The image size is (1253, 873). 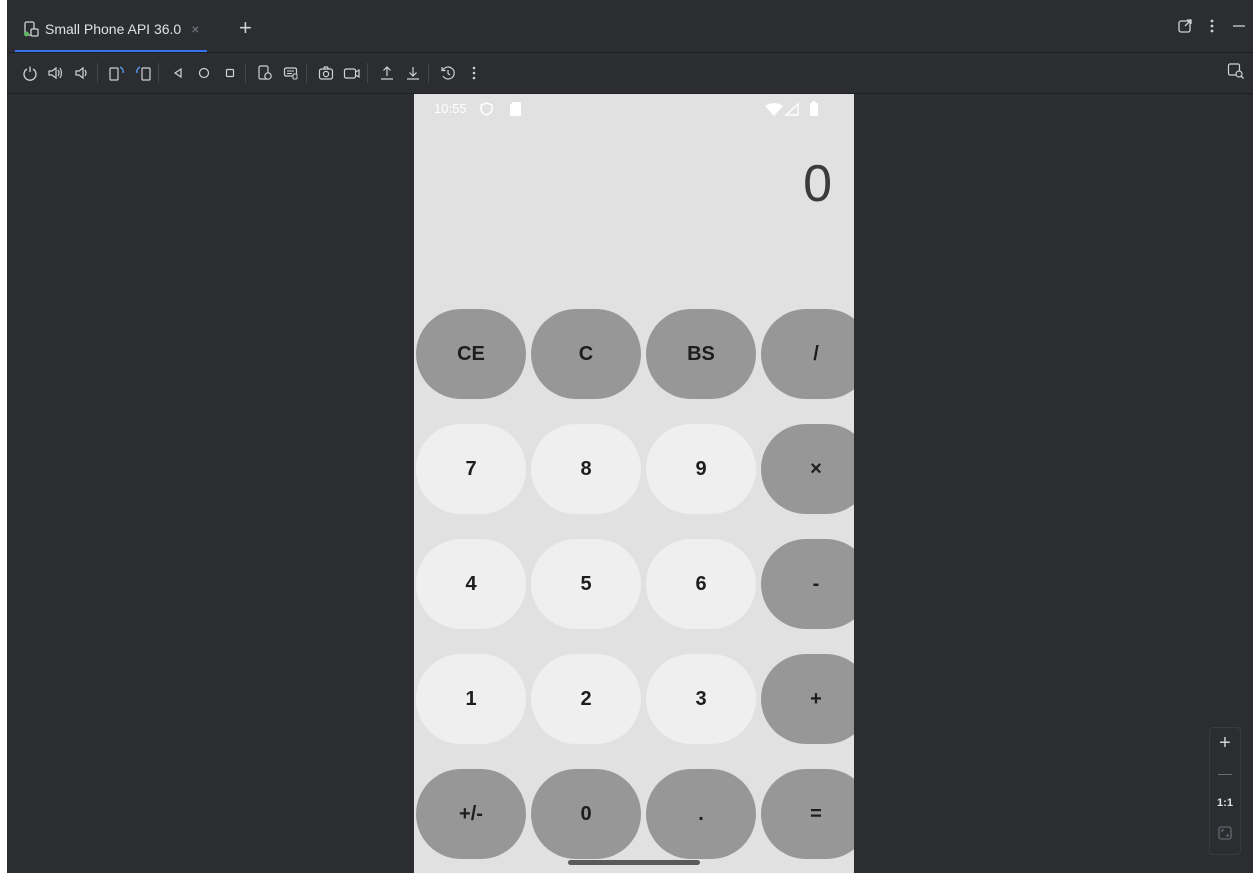 I want to click on key-clear: C, so click(x=586, y=354).